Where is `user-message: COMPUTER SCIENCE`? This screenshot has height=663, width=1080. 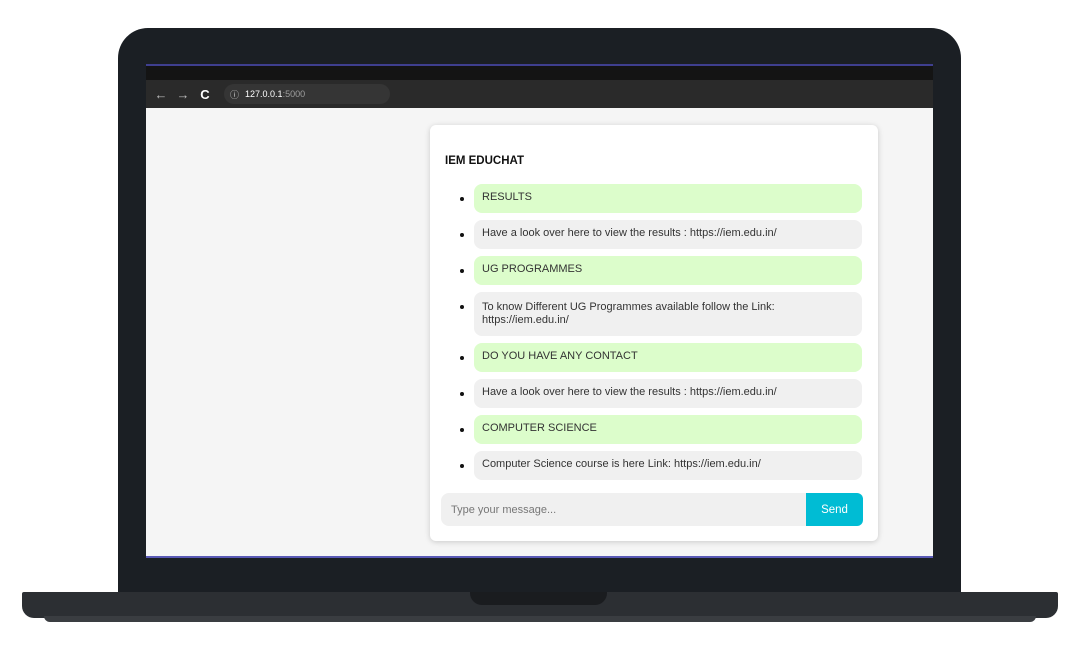
user-message: COMPUTER SCIENCE is located at coordinates (661, 429).